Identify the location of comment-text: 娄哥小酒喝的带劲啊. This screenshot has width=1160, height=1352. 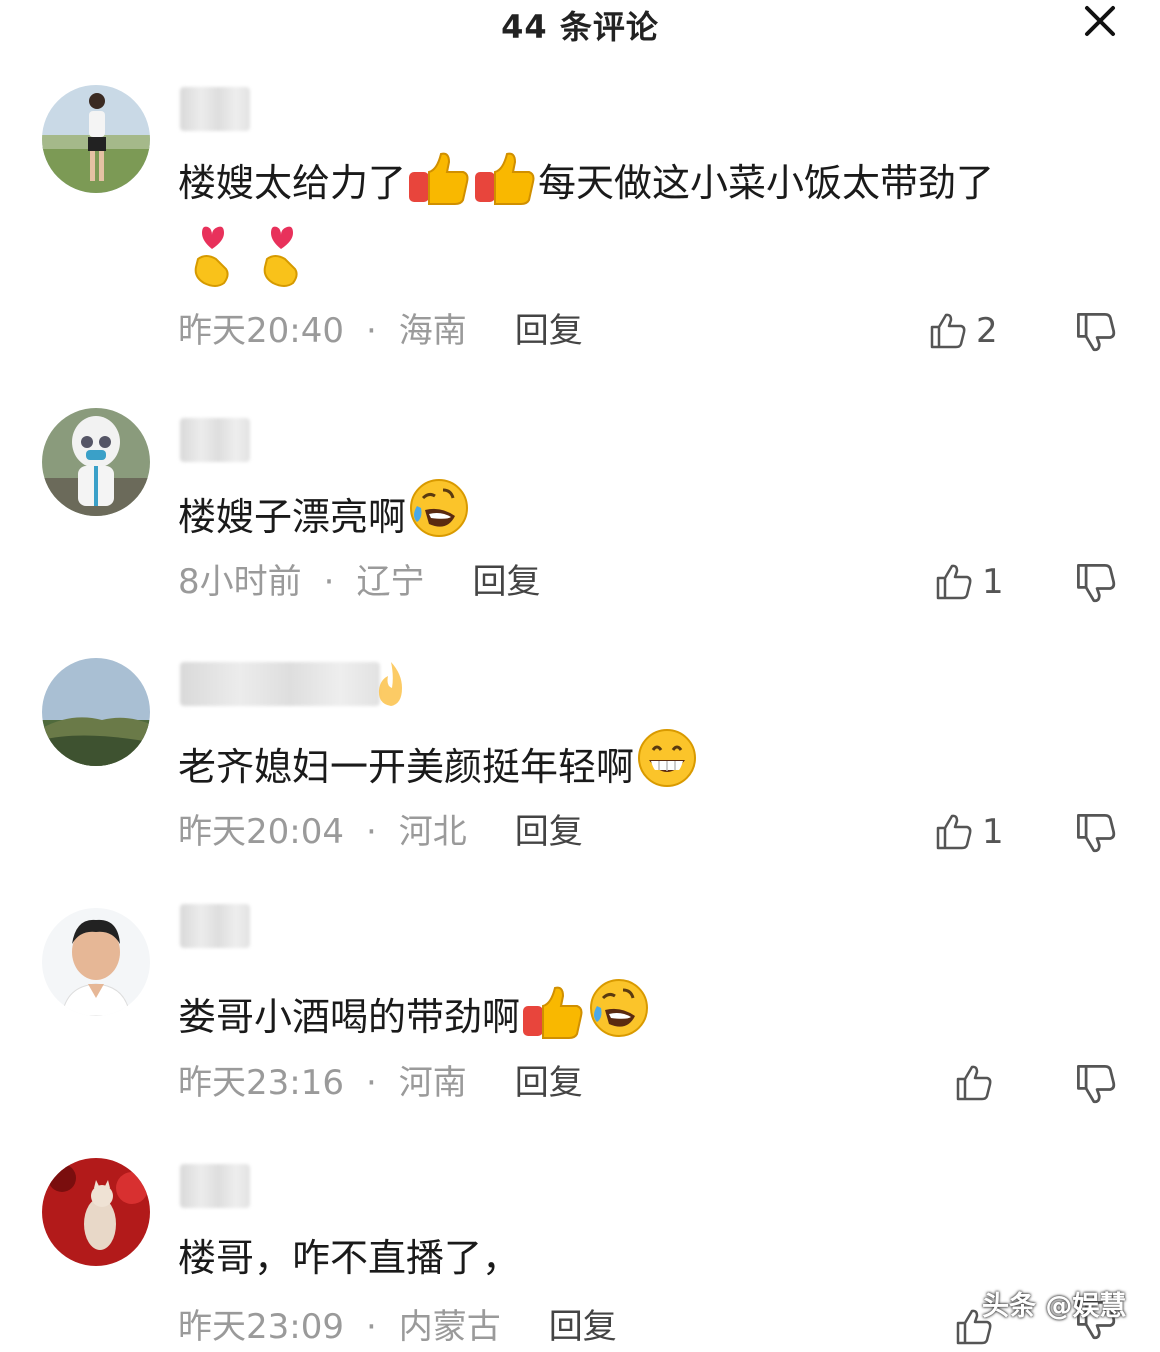
(653, 1017).